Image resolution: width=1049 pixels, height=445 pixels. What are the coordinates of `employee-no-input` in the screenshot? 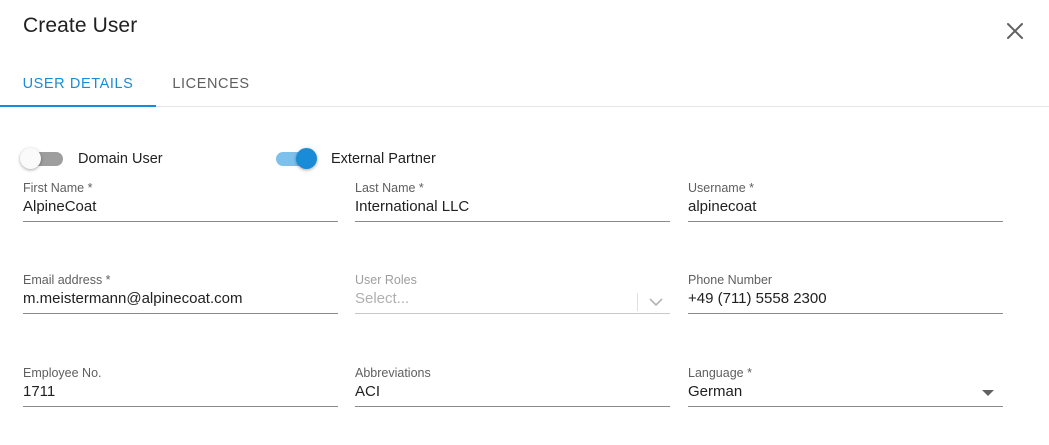 It's located at (173, 392).